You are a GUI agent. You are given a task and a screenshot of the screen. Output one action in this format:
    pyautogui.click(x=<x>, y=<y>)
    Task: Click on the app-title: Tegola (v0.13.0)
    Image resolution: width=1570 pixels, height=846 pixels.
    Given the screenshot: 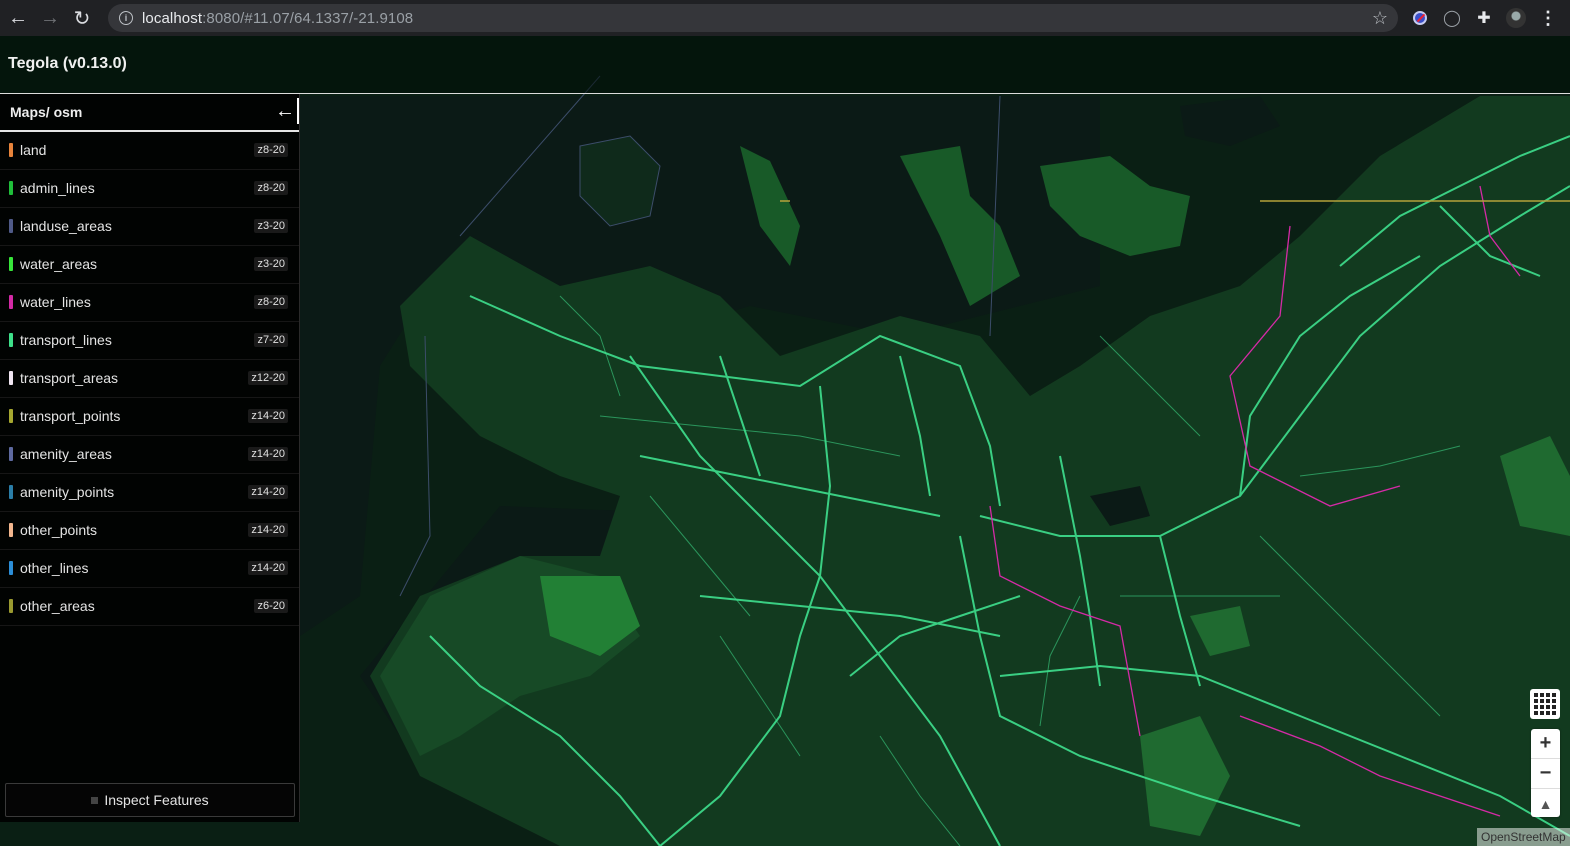 What is the action you would take?
    pyautogui.click(x=67, y=63)
    